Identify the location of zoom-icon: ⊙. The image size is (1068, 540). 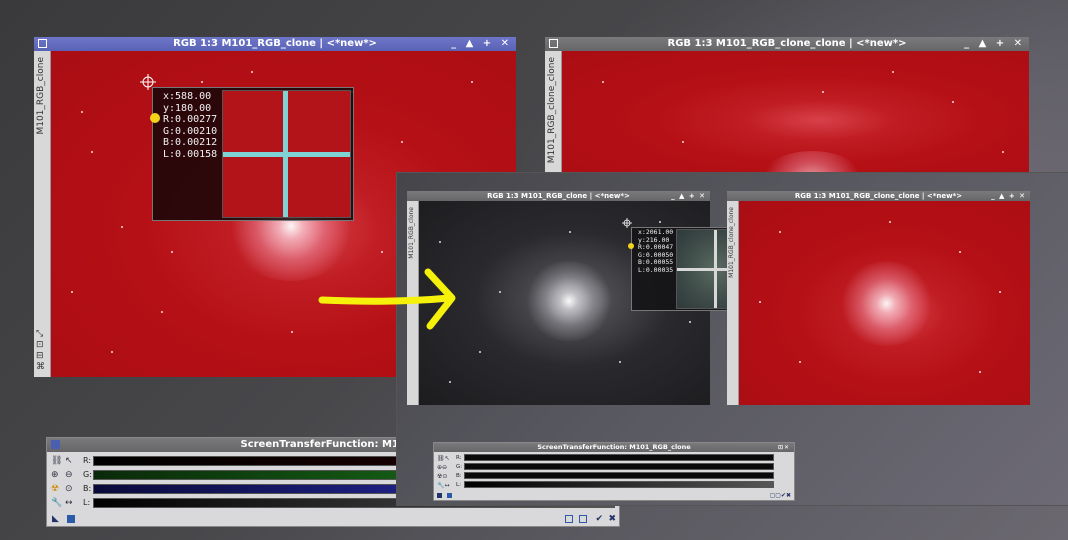
(69, 489).